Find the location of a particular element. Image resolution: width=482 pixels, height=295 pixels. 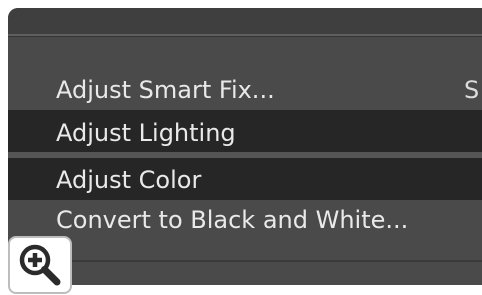

menu-bottom-divider is located at coordinates (245, 261).